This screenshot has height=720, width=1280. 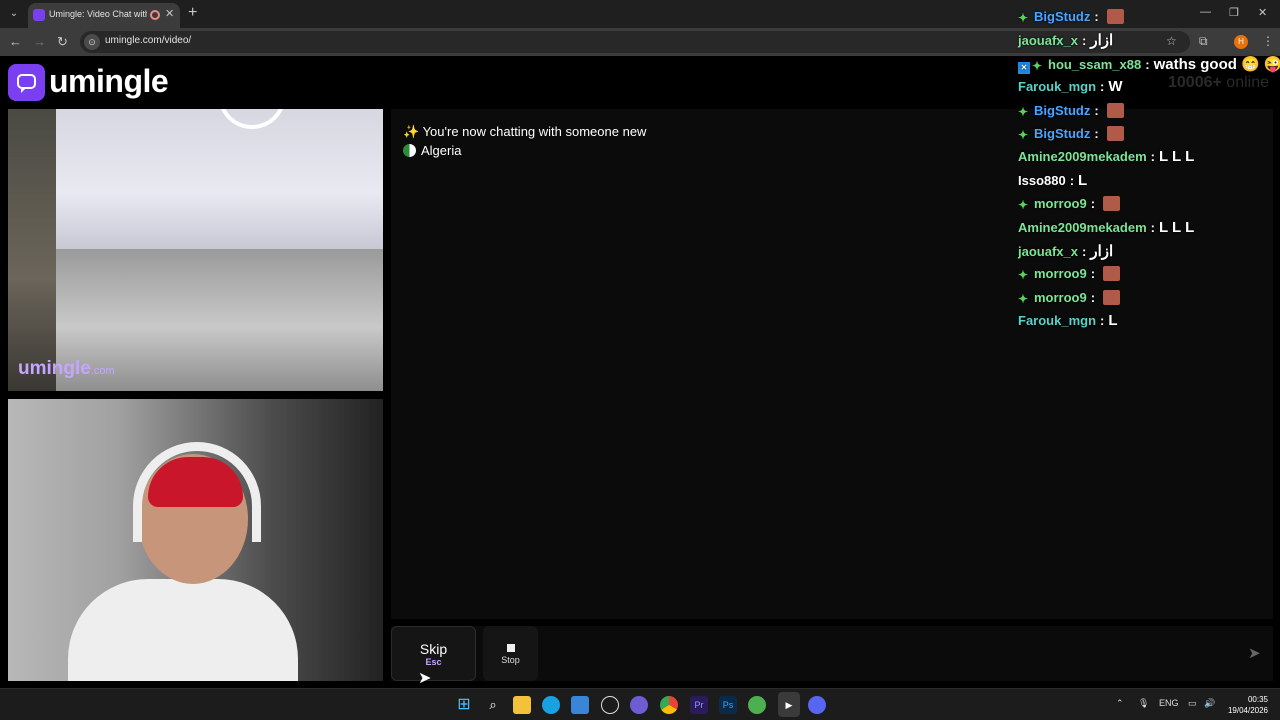 What do you see at coordinates (817, 705) in the screenshot?
I see `discord-icon` at bounding box center [817, 705].